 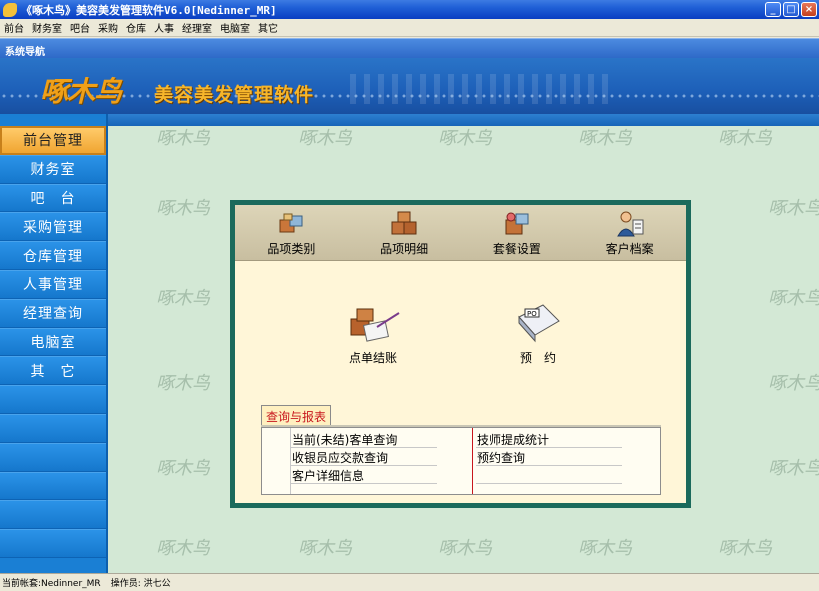 I want to click on menu-item-manager: 经理室, so click(x=197, y=27).